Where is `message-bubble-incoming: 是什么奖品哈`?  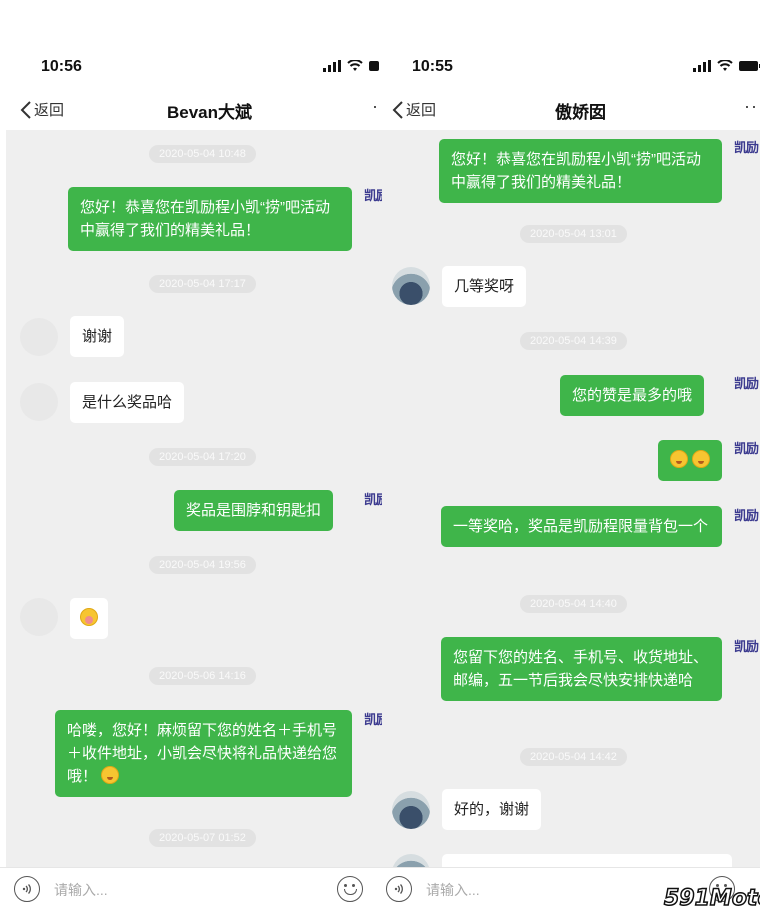 message-bubble-incoming: 是什么奖品哈 is located at coordinates (127, 402).